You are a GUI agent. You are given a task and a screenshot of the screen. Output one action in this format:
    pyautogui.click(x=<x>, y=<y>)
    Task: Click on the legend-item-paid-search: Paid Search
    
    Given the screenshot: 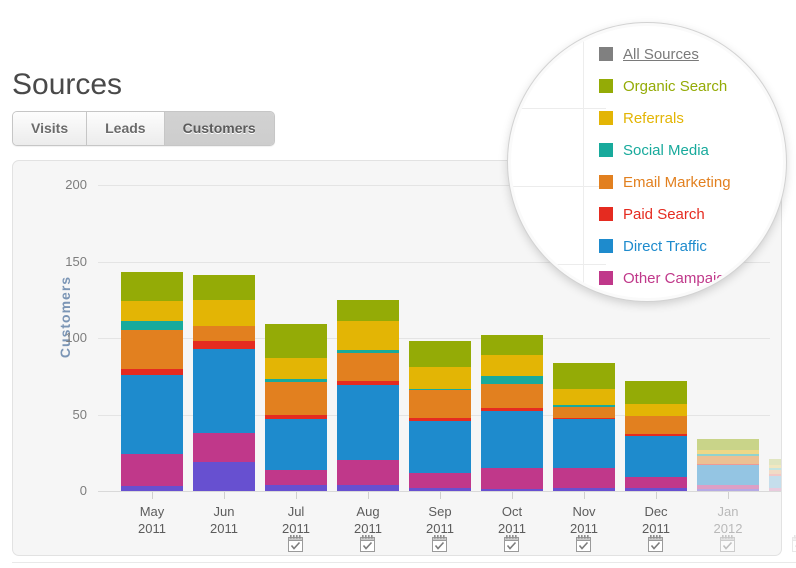 What is the action you would take?
    pyautogui.click(x=670, y=214)
    